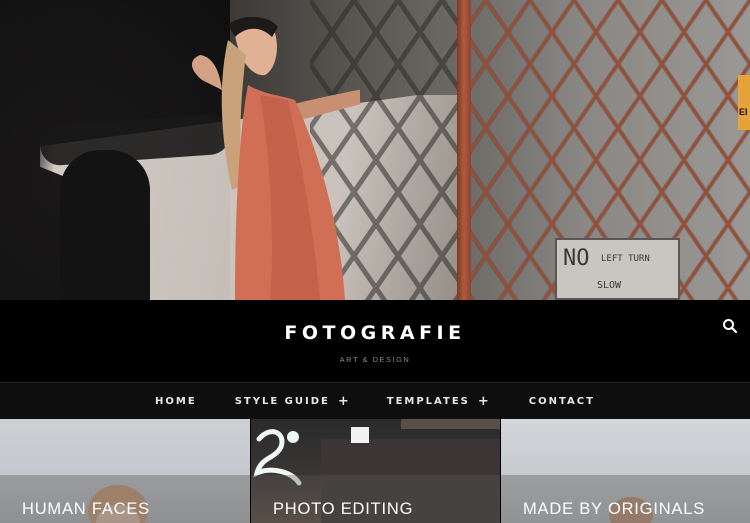 The width and height of the screenshot is (750, 523). What do you see at coordinates (617, 269) in the screenshot?
I see `hero-street-sign: NO LEFT TURN SLOW` at bounding box center [617, 269].